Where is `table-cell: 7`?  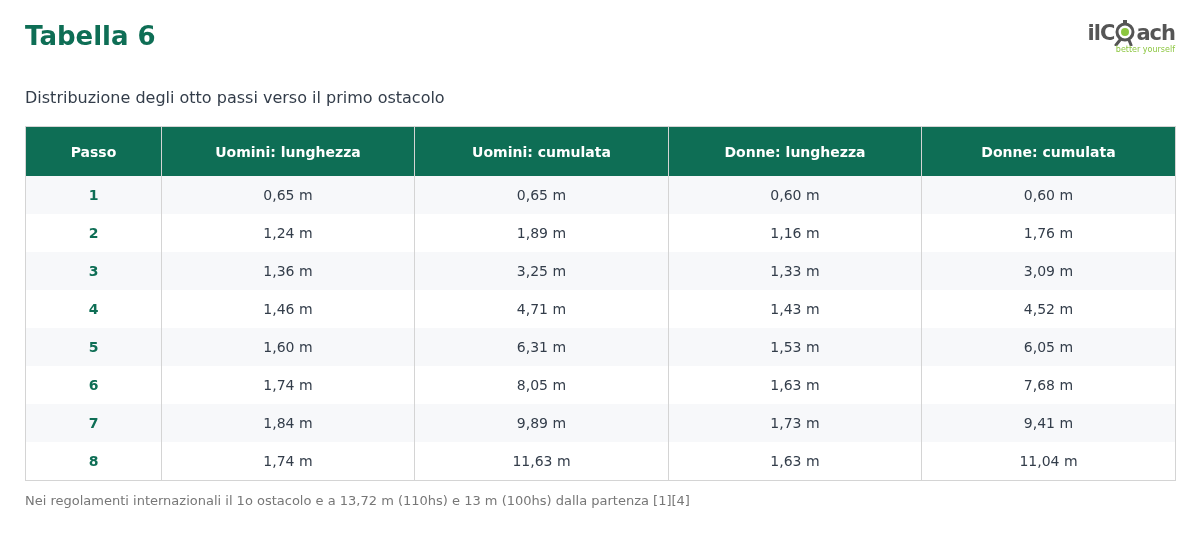 table-cell: 7 is located at coordinates (93, 423).